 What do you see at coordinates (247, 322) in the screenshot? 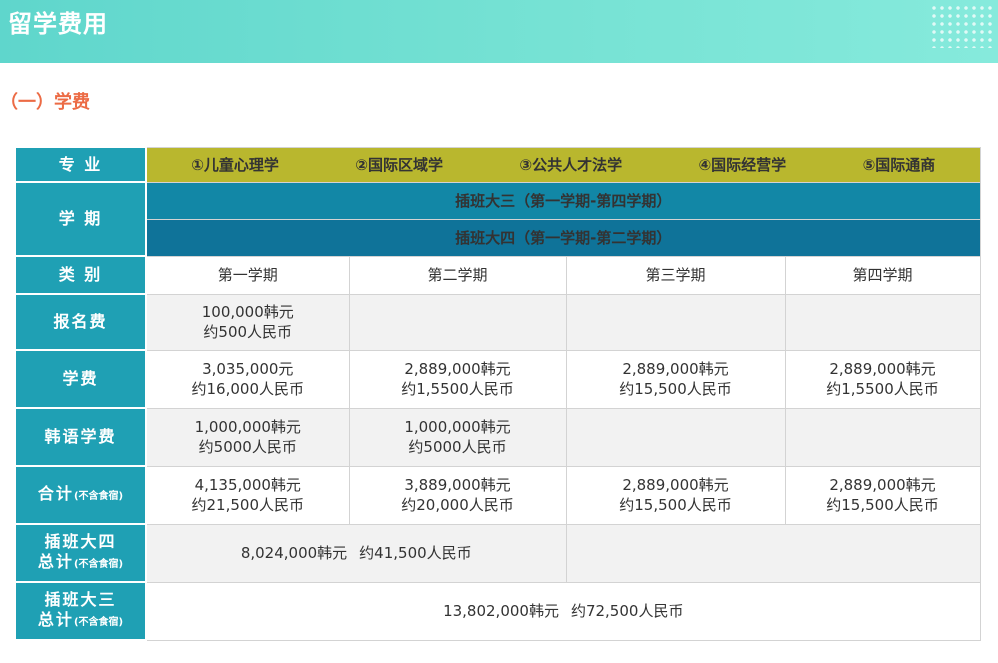
I see `registration-fee-term1: 100,000韩元 约500人民币` at bounding box center [247, 322].